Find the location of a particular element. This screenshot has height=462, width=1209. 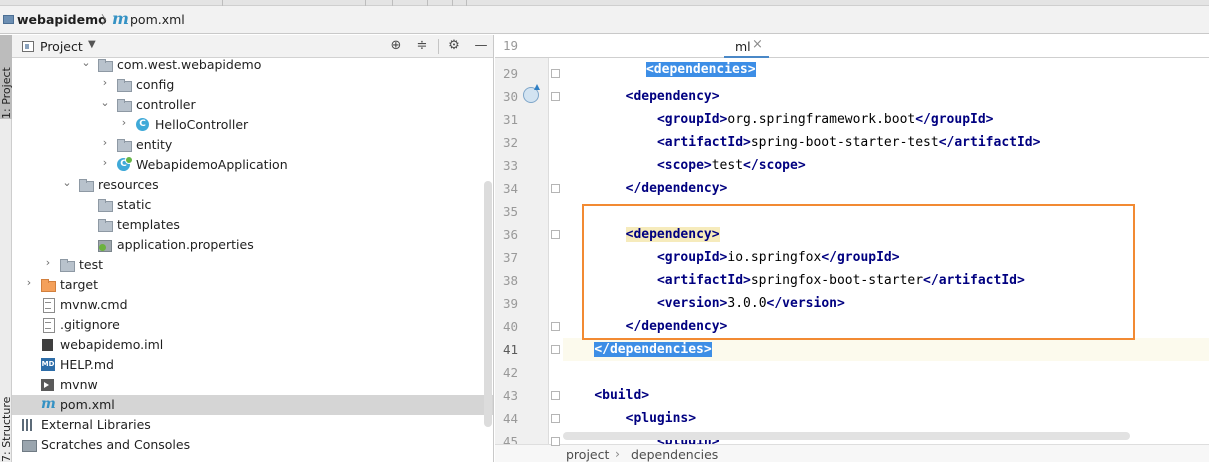

tool-window-tab-project: 1: Project is located at coordinates (6, 77).